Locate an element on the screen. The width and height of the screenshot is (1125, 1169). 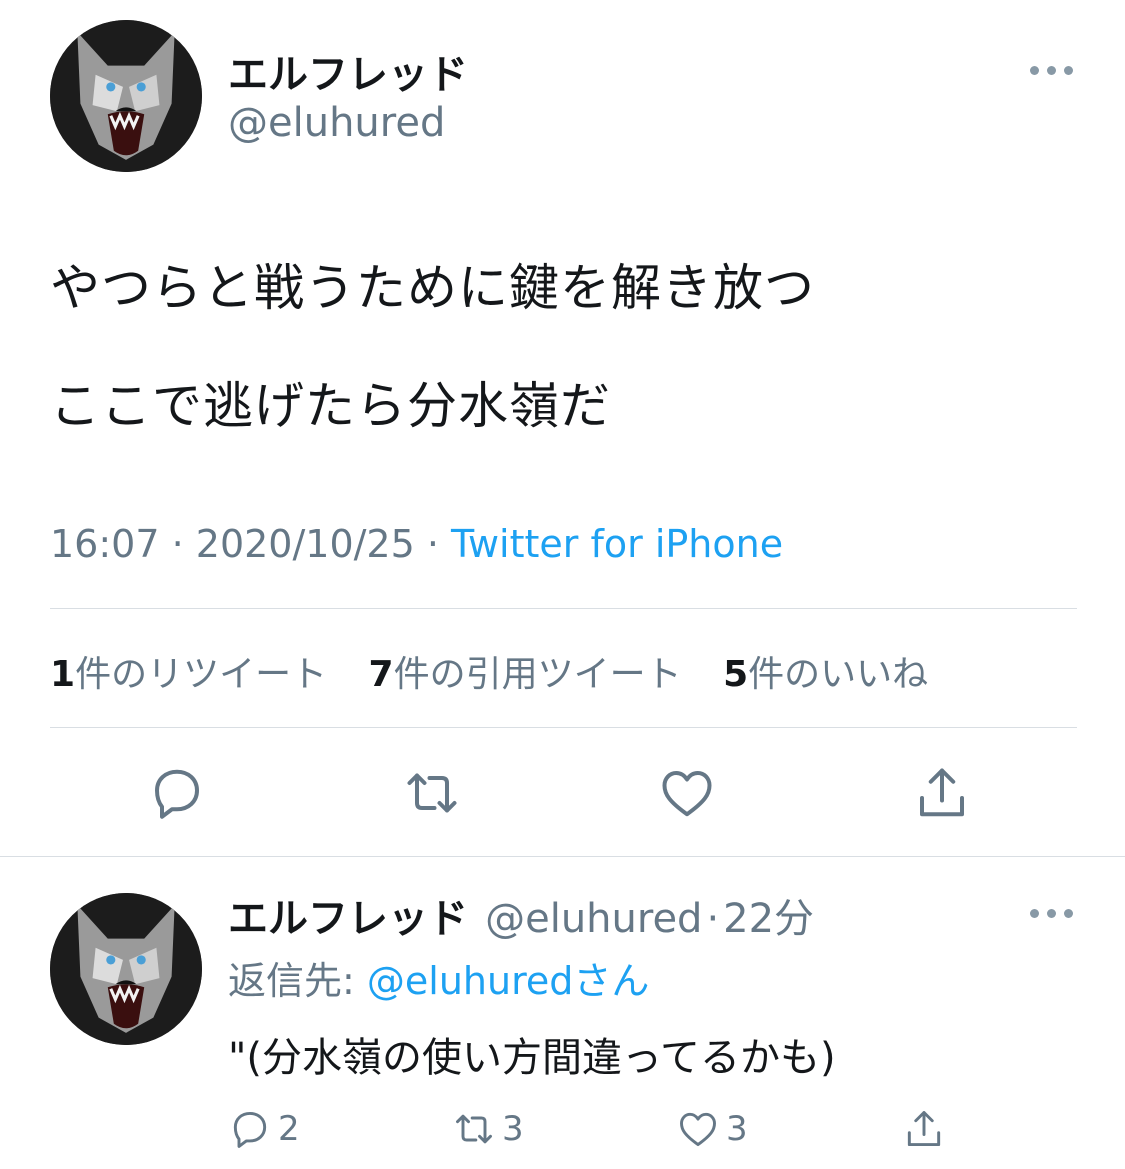
replying-to-label: 返信先: is located at coordinates (297, 981).